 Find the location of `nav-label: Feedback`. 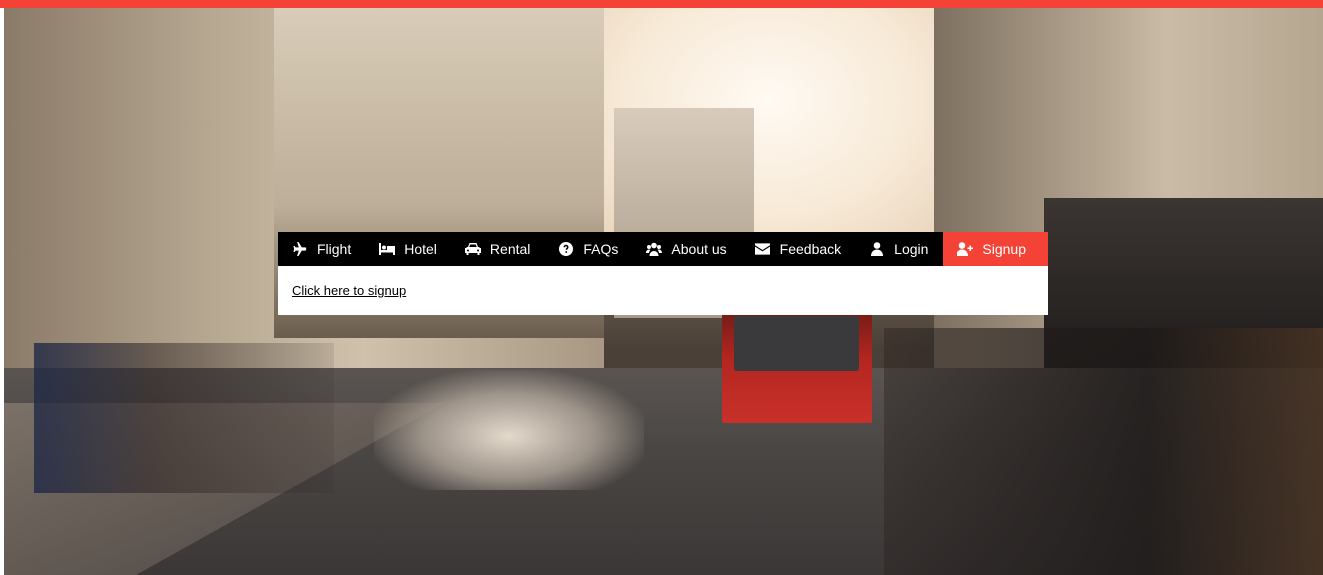

nav-label: Feedback is located at coordinates (810, 249).